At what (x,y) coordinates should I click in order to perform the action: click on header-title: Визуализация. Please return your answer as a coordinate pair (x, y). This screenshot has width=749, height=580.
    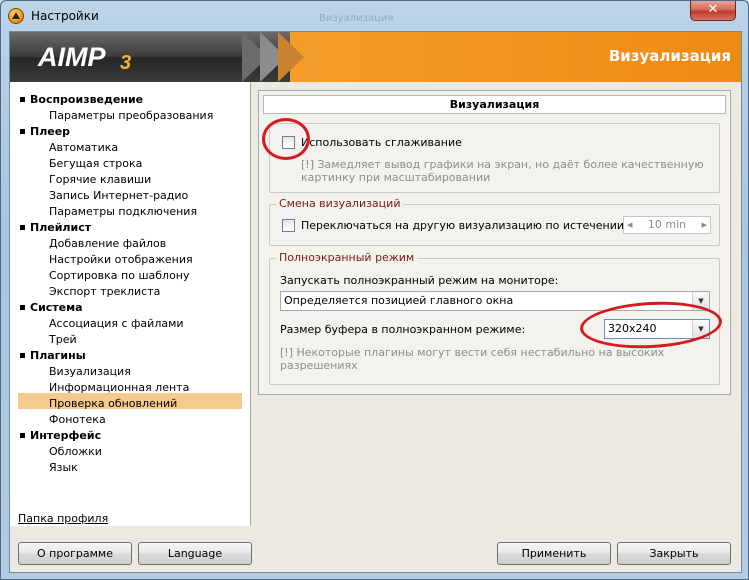
    Looking at the image, I should click on (669, 56).